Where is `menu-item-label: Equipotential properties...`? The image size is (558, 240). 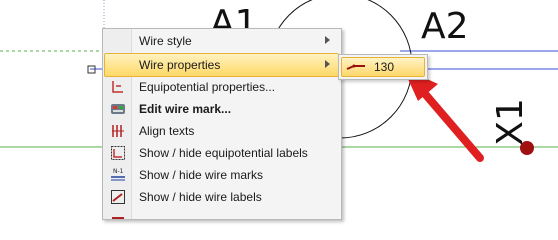 menu-item-label: Equipotential properties... is located at coordinates (207, 87).